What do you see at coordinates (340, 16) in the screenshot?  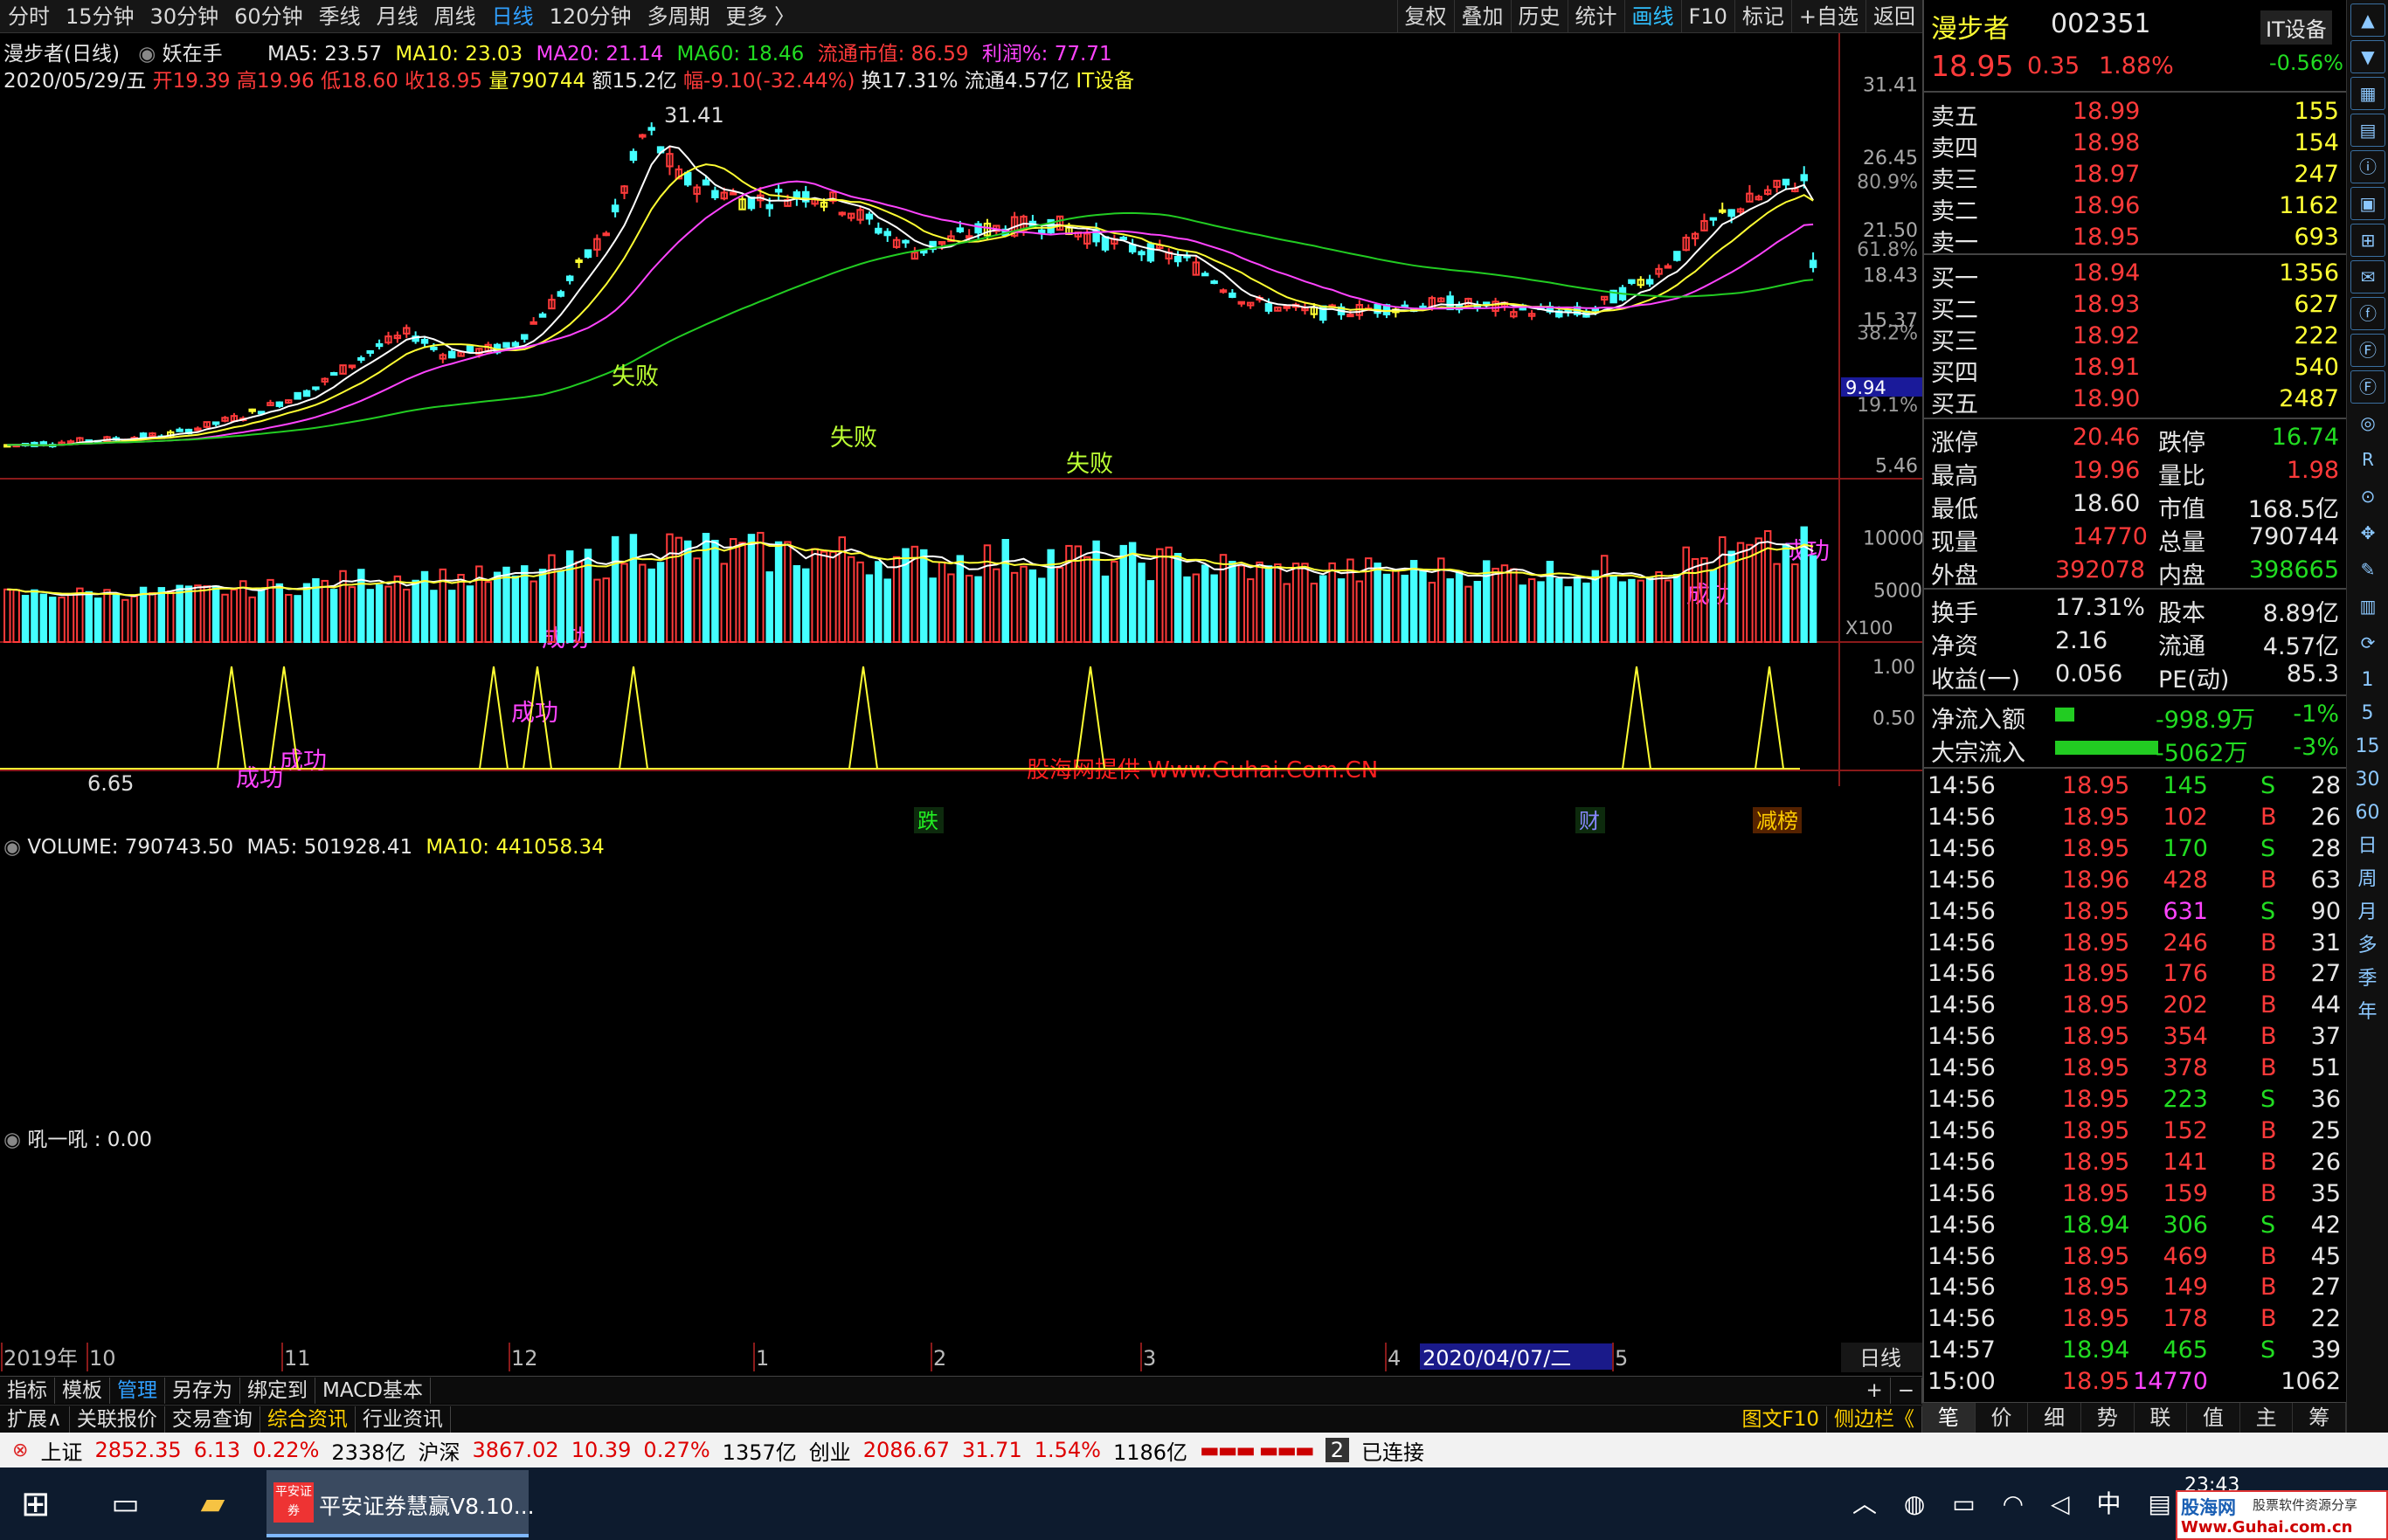 I see `period-tab-4: 季线` at bounding box center [340, 16].